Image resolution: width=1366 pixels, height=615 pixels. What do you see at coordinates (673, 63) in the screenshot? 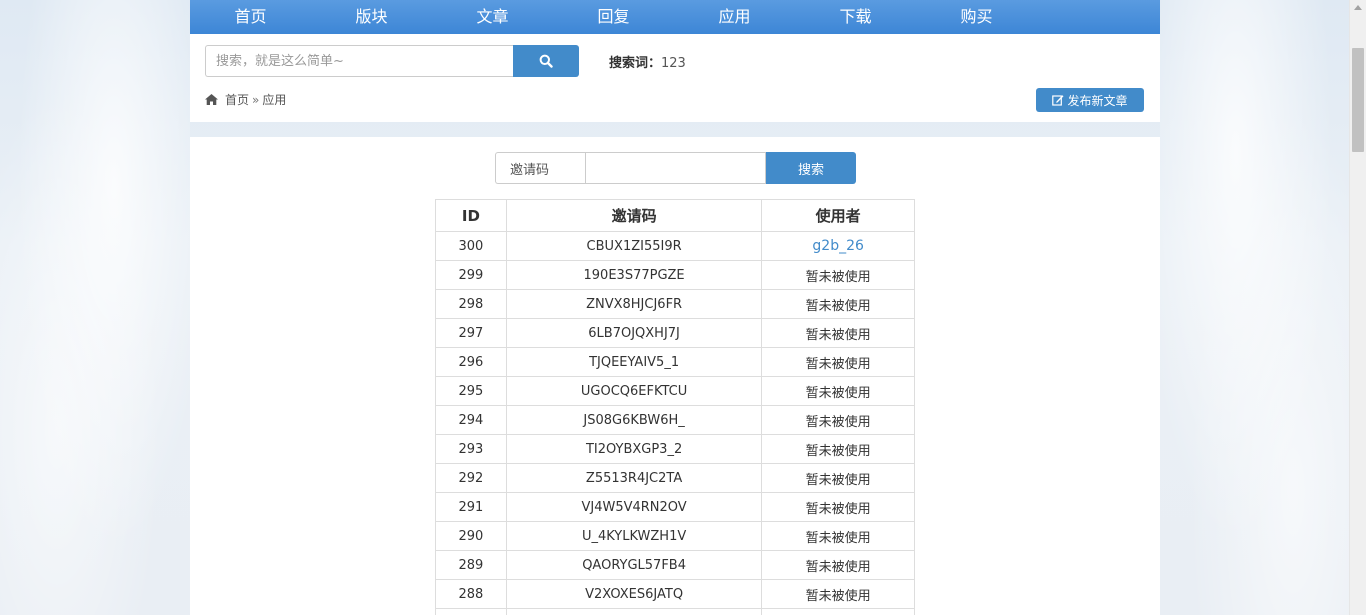
I see `search-keyword-value: 123` at bounding box center [673, 63].